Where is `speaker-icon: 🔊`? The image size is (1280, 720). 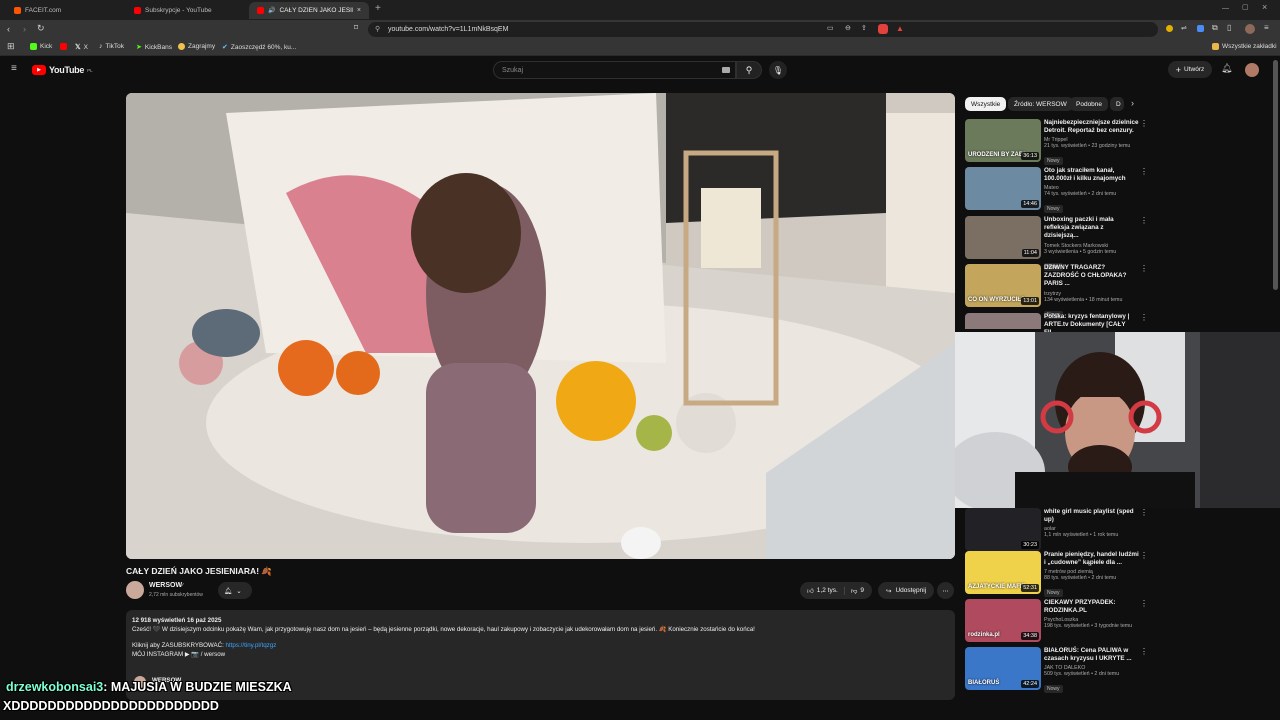
speaker-icon: 🔊 is located at coordinates (272, 10).